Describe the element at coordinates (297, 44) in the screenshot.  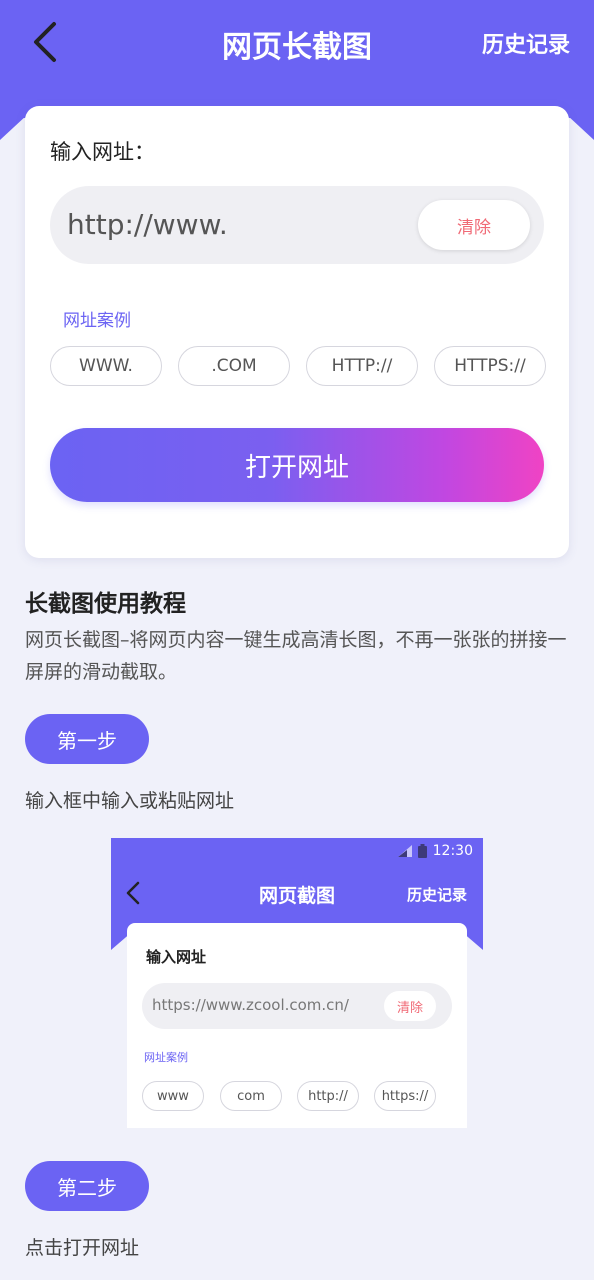
I see `header-bar: 网页长截图 历史记录` at that location.